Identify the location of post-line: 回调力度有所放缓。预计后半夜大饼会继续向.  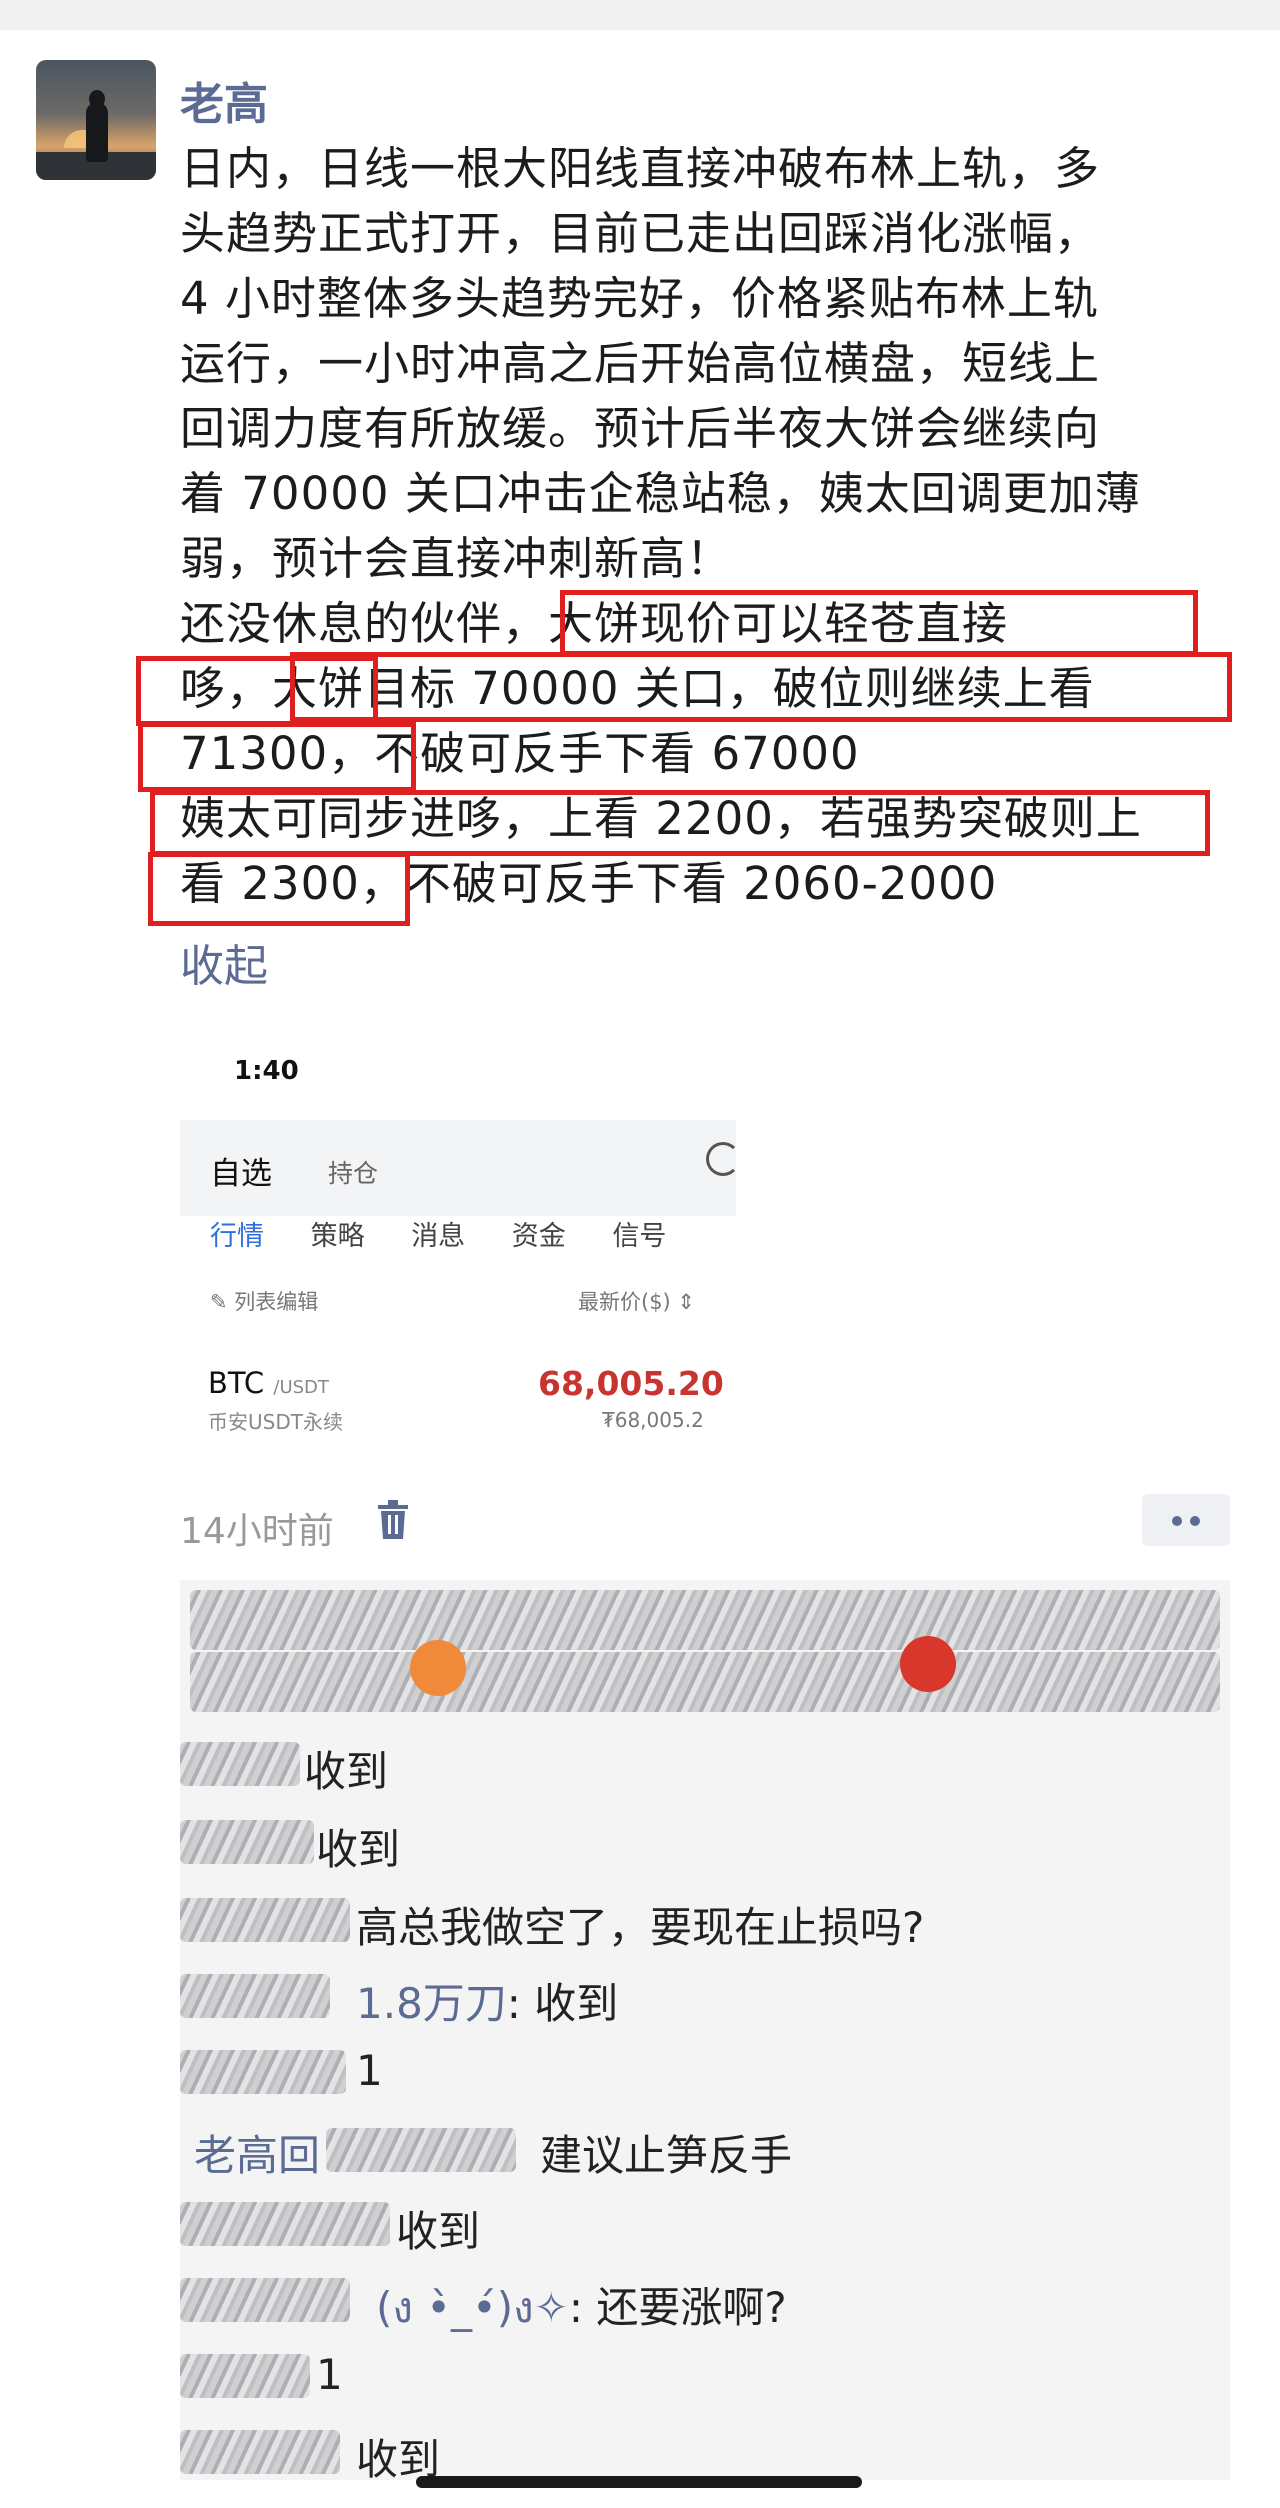
(640, 428).